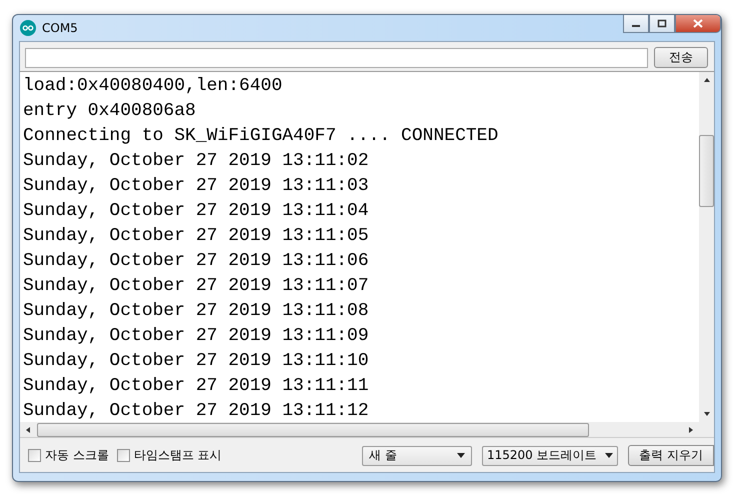 This screenshot has width=739, height=498. What do you see at coordinates (153, 86) in the screenshot?
I see `output-line: load:0x40080400,len:6400` at bounding box center [153, 86].